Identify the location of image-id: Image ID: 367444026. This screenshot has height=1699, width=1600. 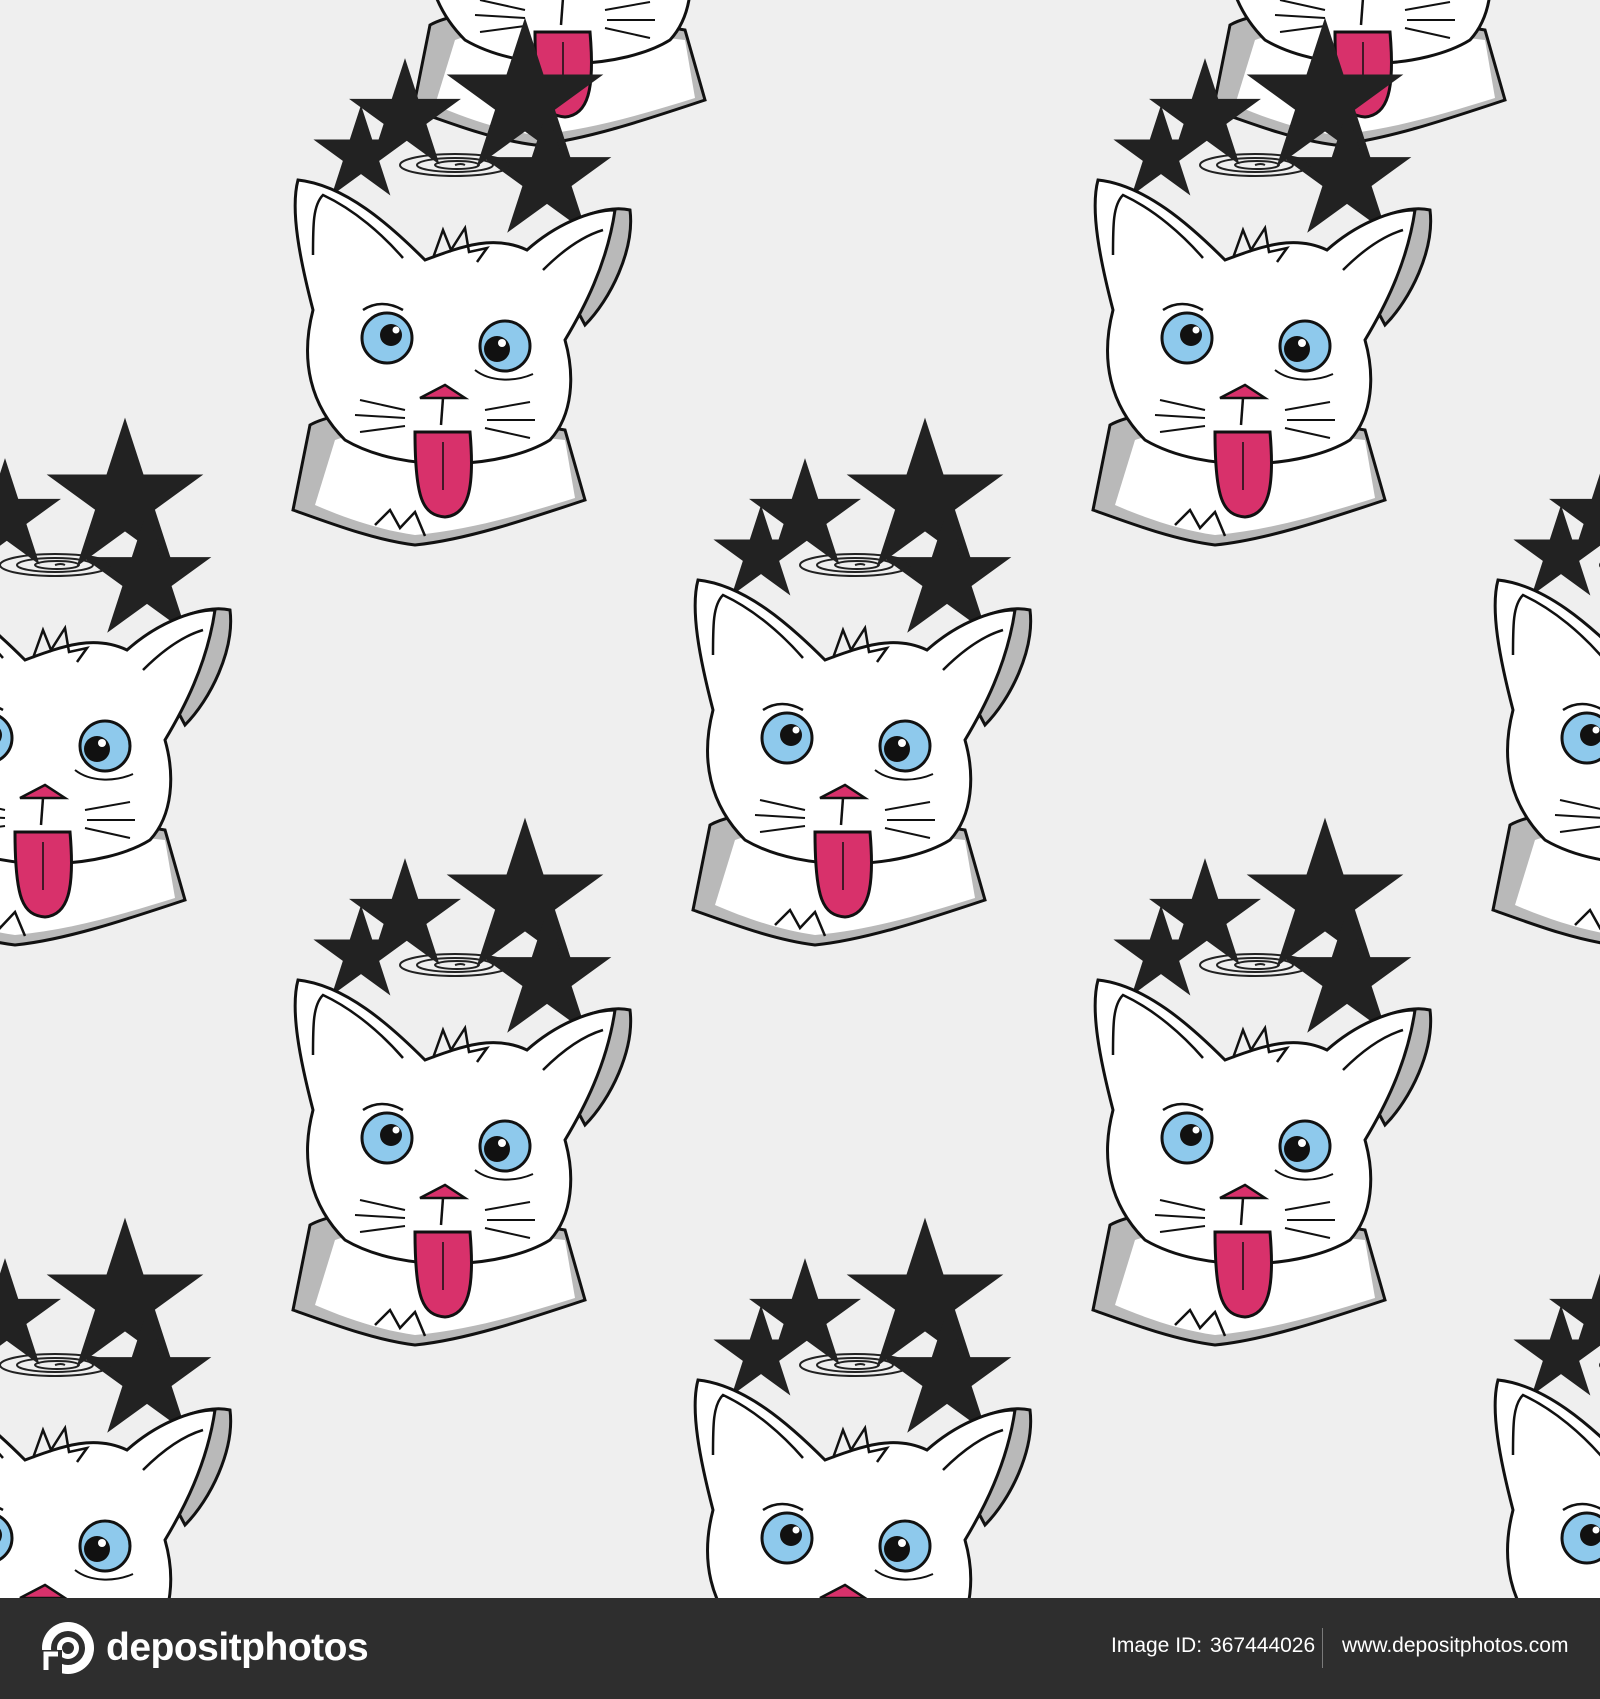
(1213, 1646).